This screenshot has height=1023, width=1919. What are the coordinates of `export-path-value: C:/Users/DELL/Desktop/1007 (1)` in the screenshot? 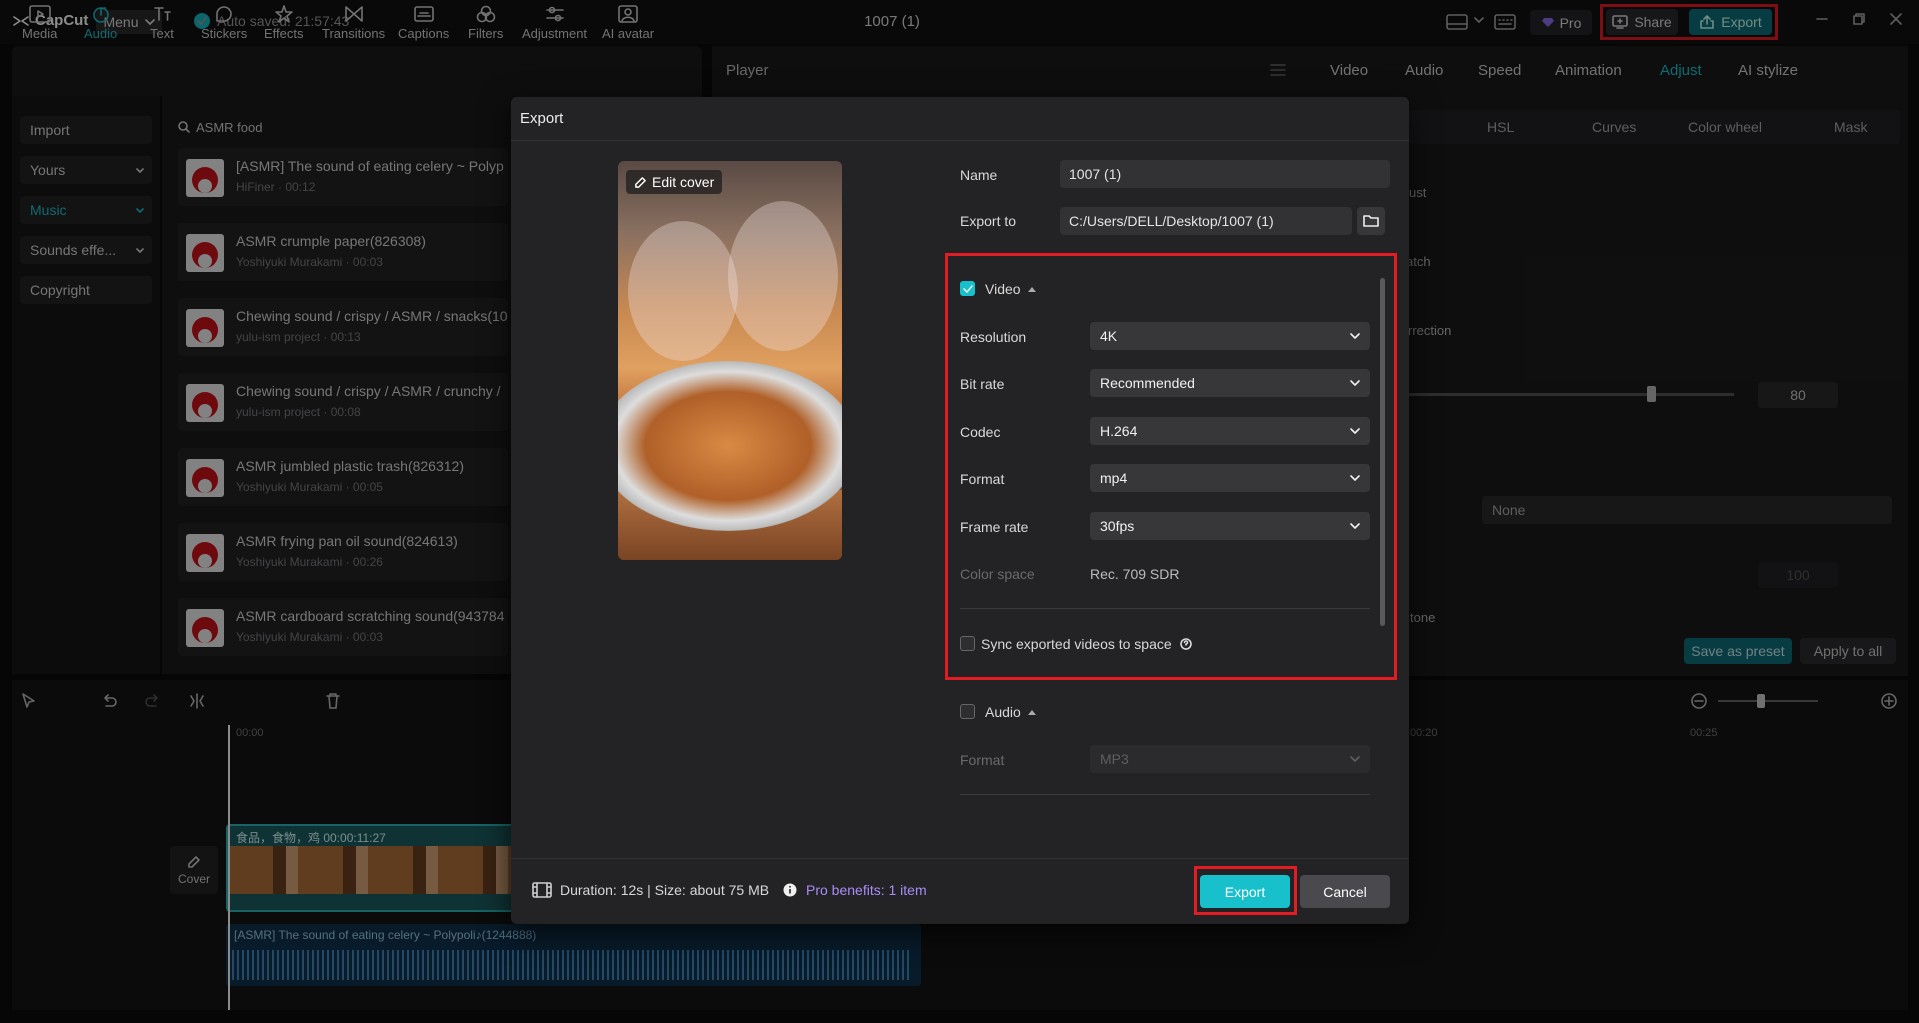 It's located at (1171, 221).